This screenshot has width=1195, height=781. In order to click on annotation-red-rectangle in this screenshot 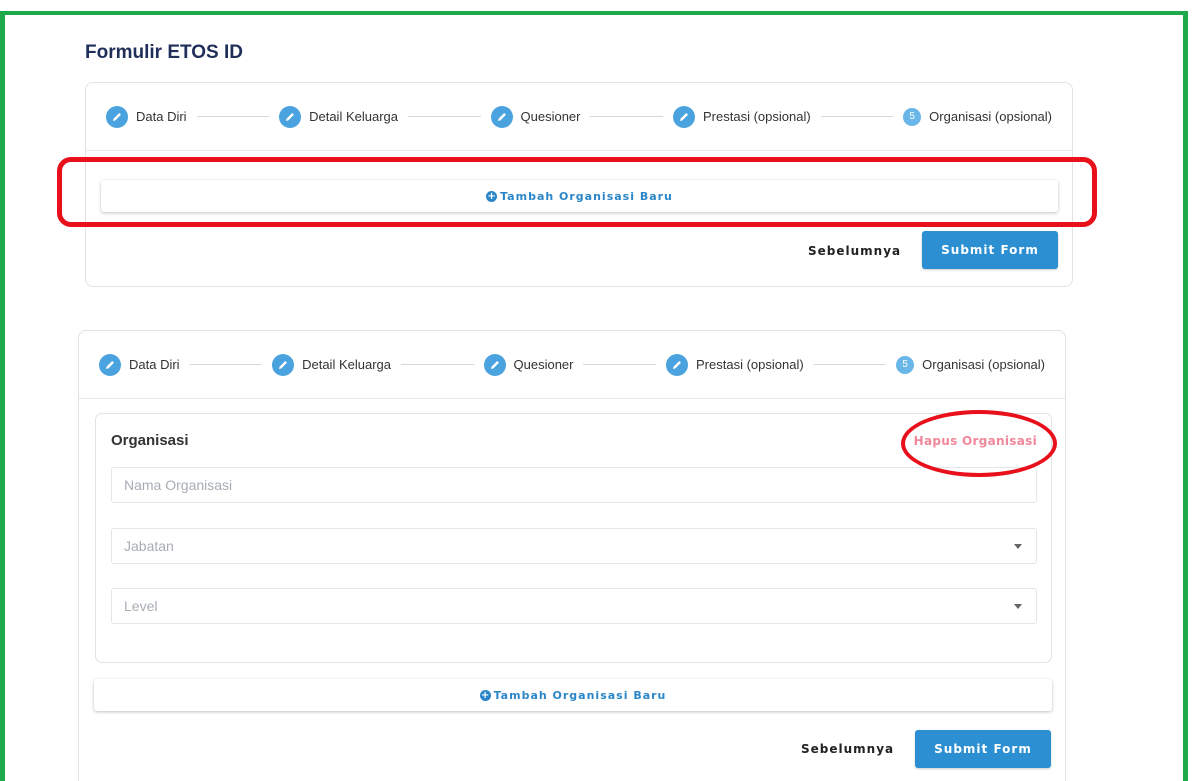, I will do `click(577, 192)`.